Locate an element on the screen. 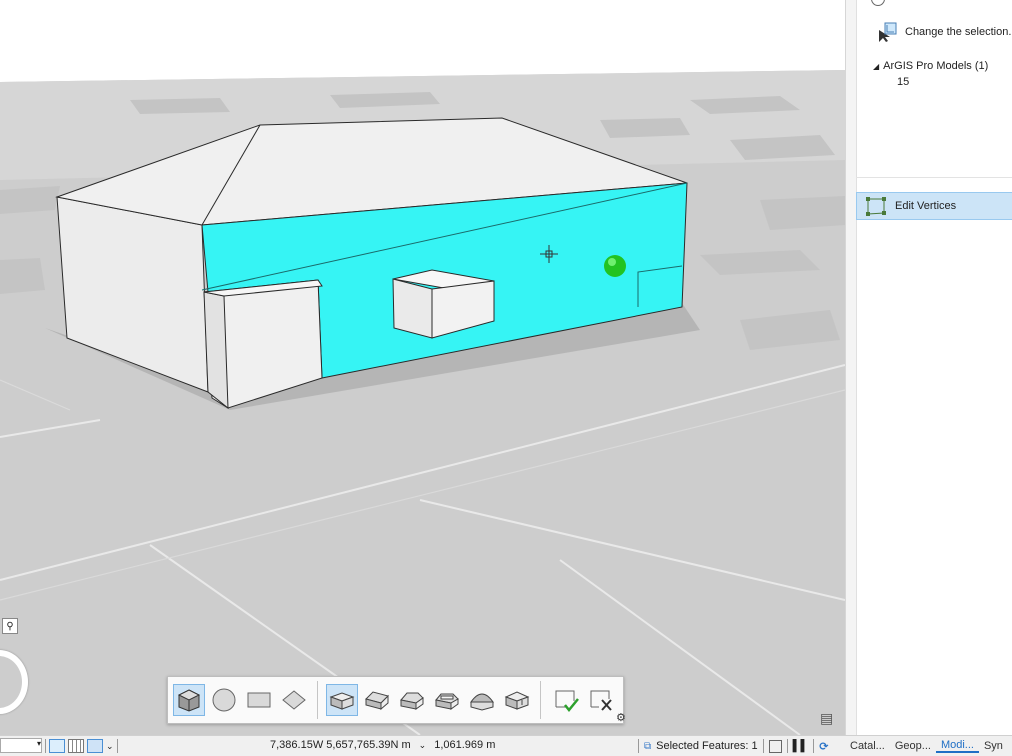 The image size is (1012, 756). tree-node-parent: ◢ ArGIS Pro Models (1) is located at coordinates (930, 66).